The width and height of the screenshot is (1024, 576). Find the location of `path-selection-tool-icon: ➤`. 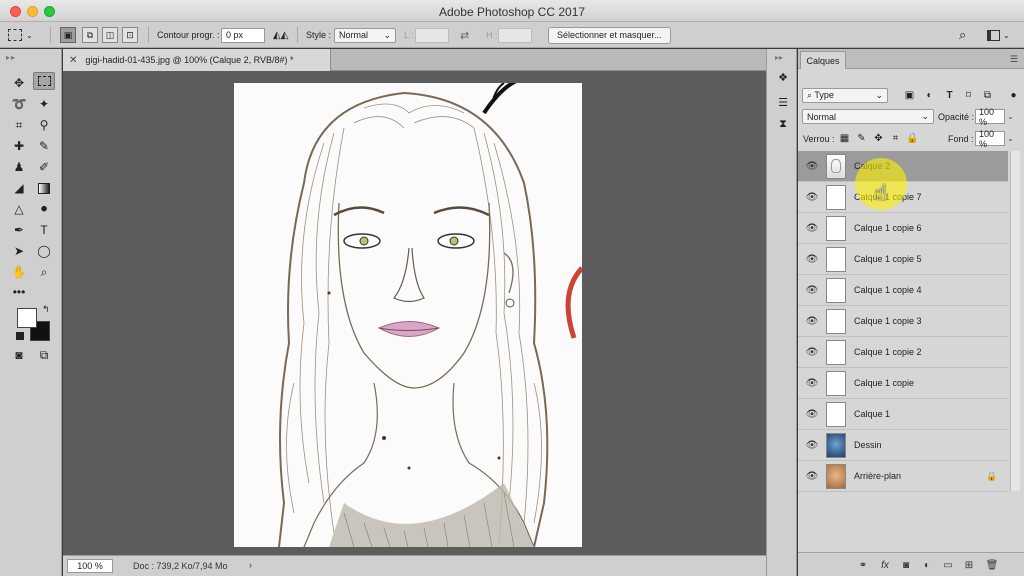

path-selection-tool-icon: ➤ is located at coordinates (19, 251).